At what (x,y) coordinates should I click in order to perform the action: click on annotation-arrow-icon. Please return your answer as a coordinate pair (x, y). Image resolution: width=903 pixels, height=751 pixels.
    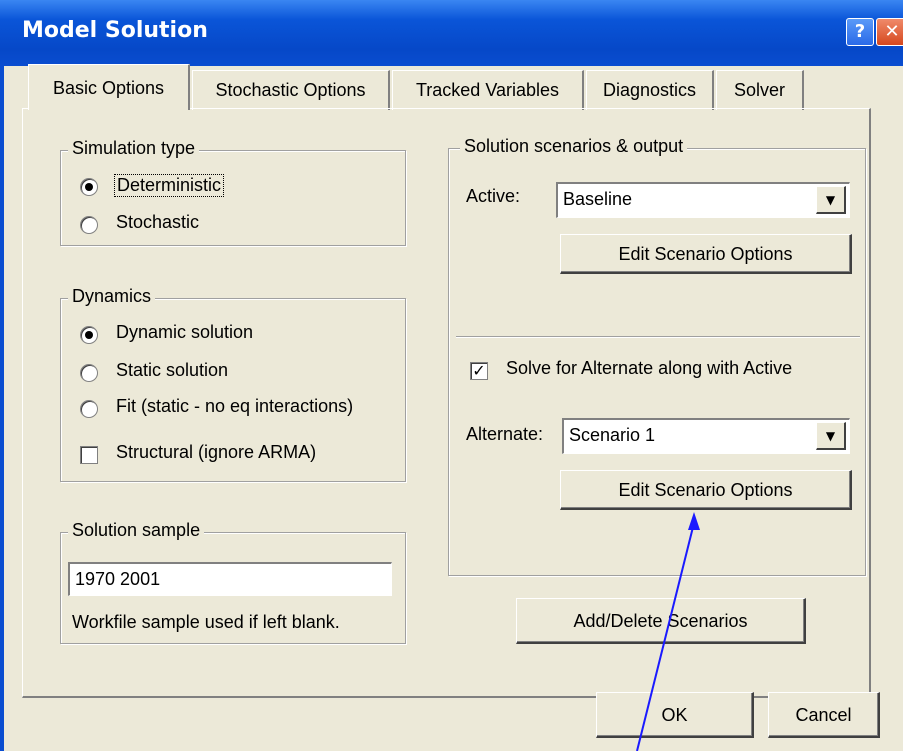
    Looking at the image, I should click on (668, 631).